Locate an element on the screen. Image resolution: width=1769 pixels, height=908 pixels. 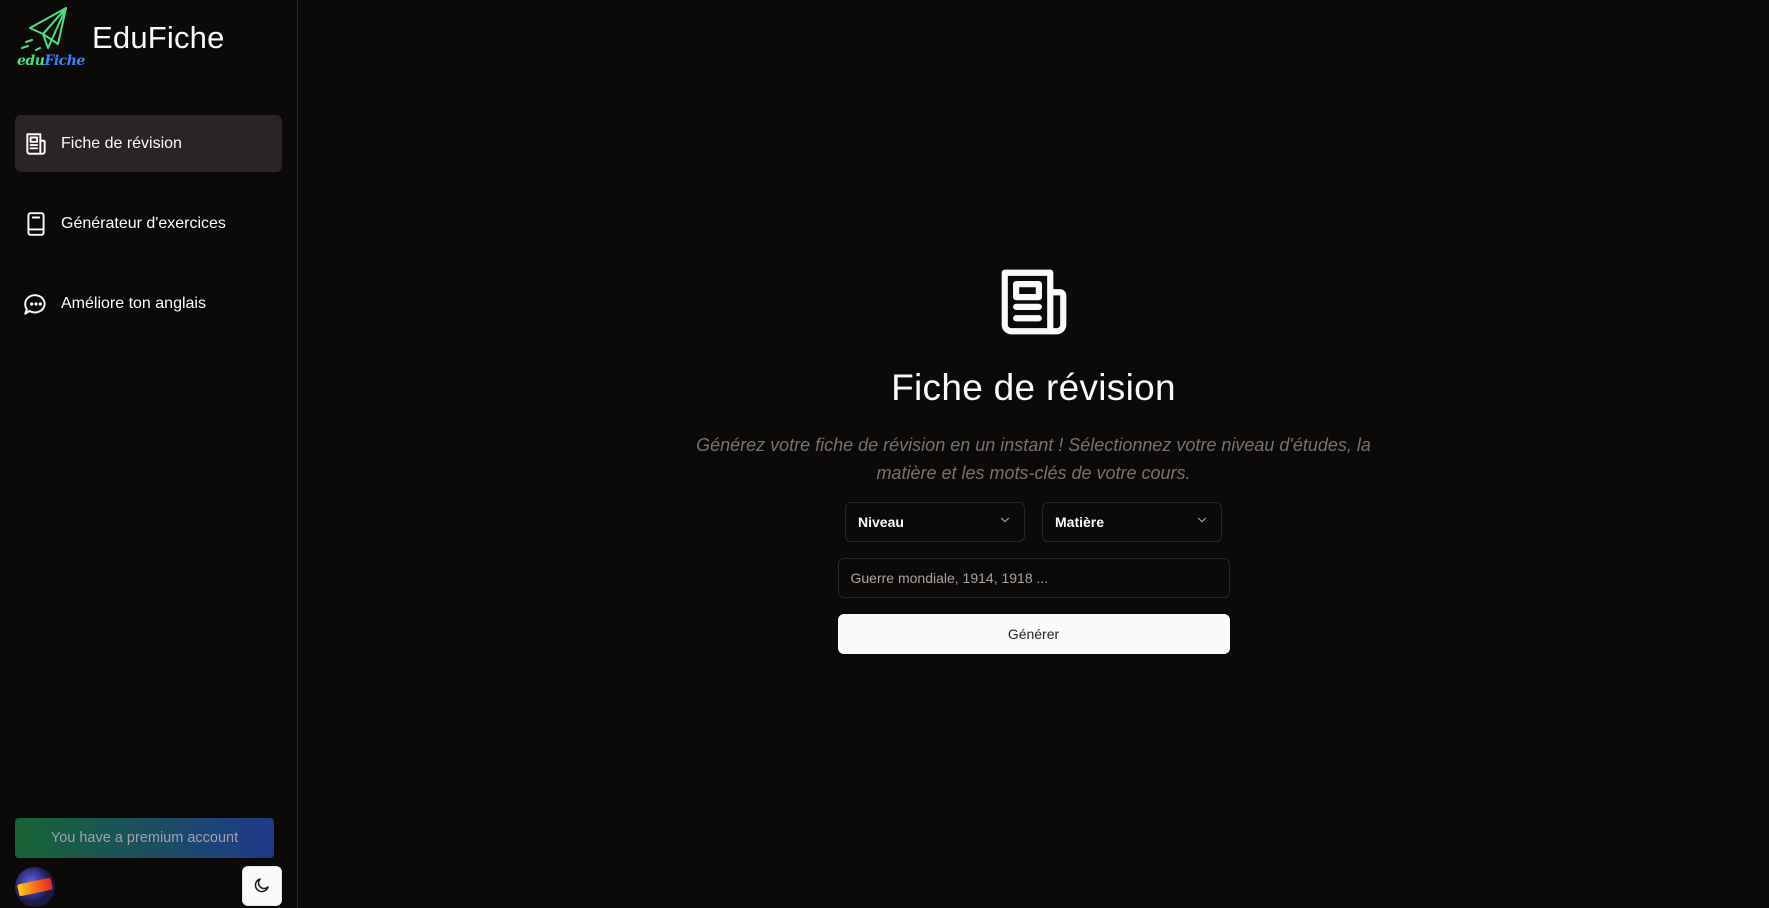
page-title: Fiche de révision is located at coordinates (1033, 387).